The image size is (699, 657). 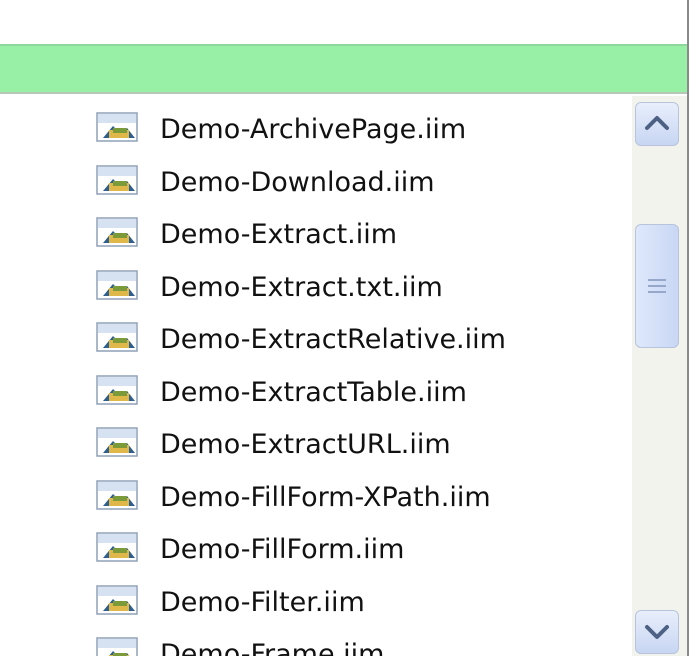 What do you see at coordinates (343, 69) in the screenshot?
I see `selected-row-highlight` at bounding box center [343, 69].